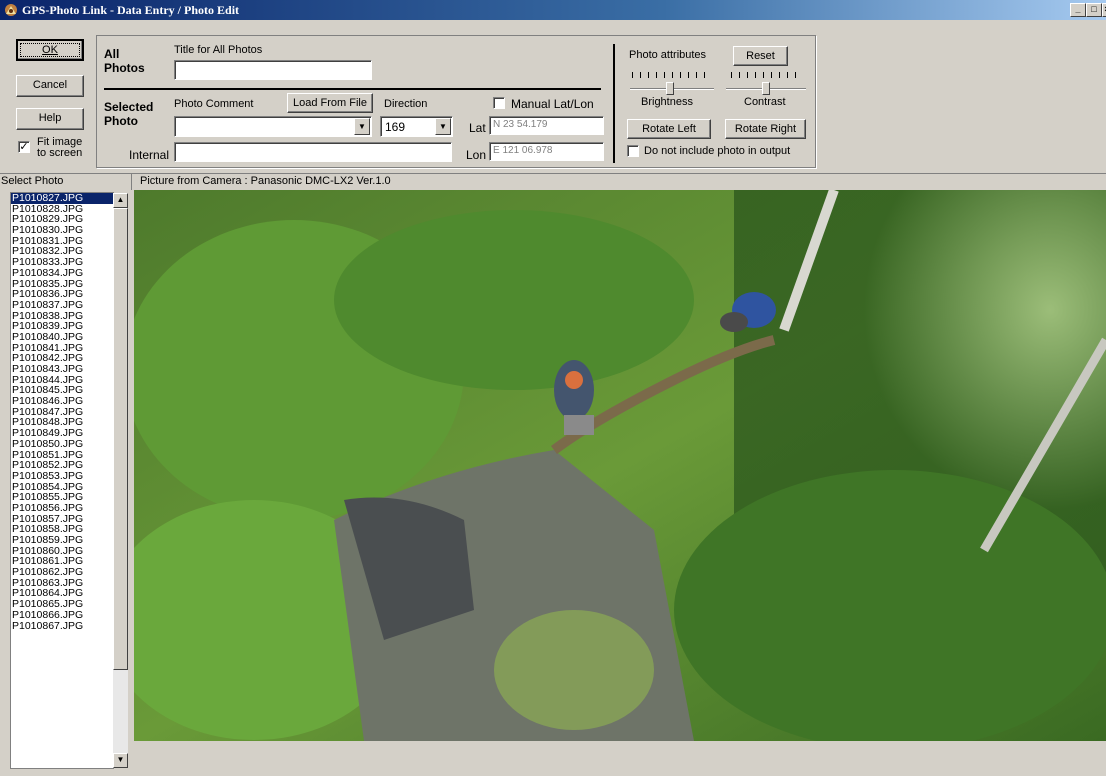  I want to click on exclude-photo-checkbox, so click(633, 151).